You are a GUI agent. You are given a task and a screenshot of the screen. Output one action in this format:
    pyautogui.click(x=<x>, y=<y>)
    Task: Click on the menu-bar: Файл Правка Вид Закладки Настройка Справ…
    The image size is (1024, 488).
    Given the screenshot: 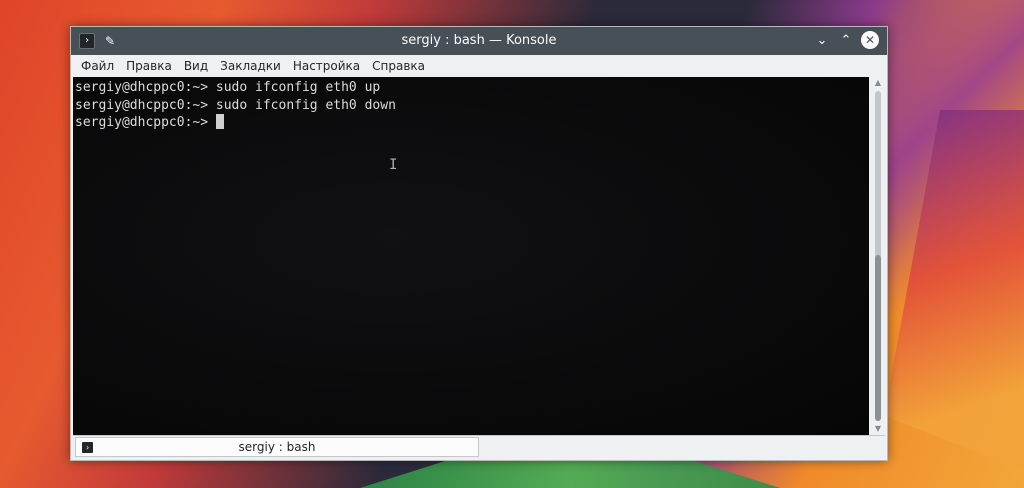 What is the action you would take?
    pyautogui.click(x=479, y=66)
    